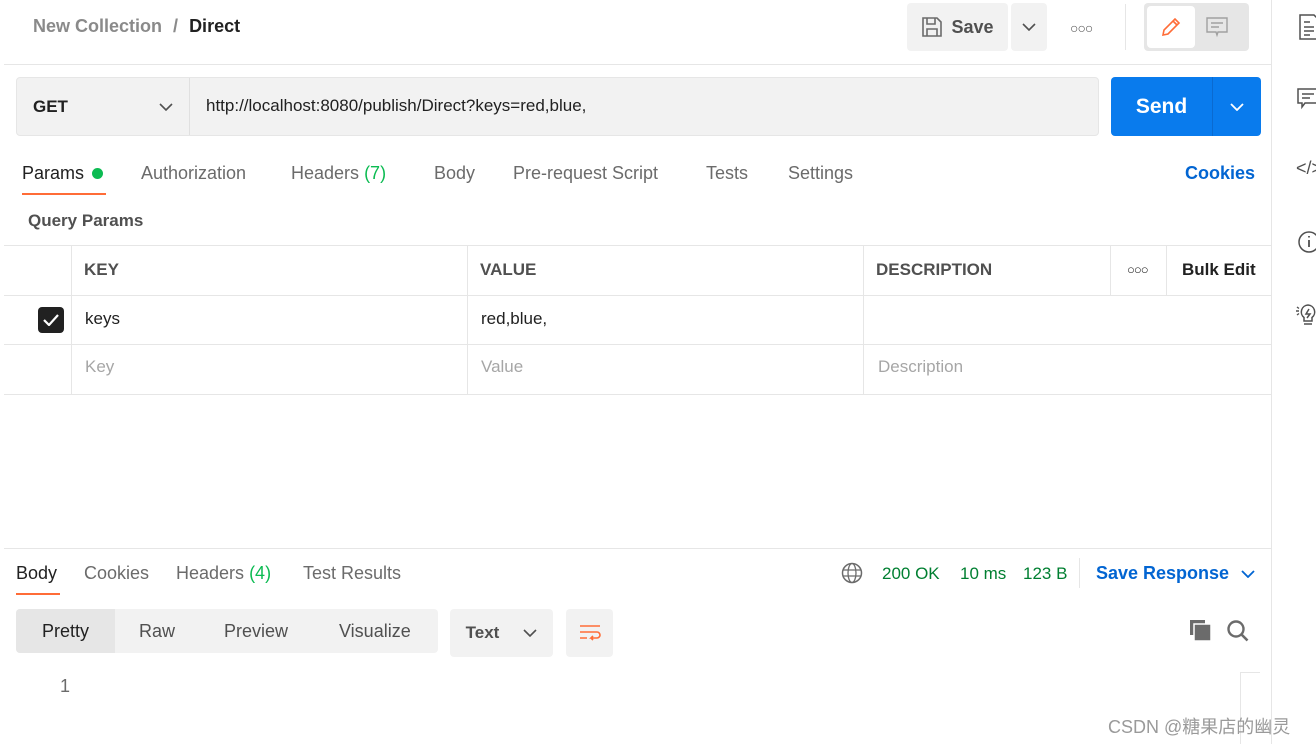  I want to click on send-button-group: Send, so click(1186, 106).